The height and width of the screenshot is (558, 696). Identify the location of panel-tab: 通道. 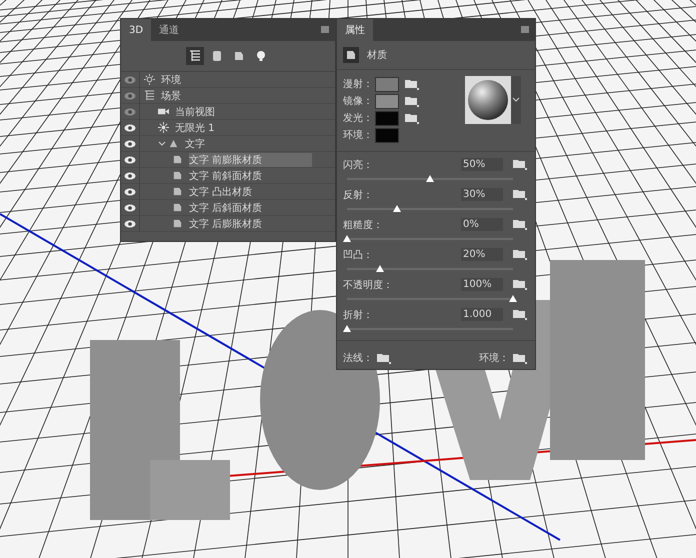
(169, 30).